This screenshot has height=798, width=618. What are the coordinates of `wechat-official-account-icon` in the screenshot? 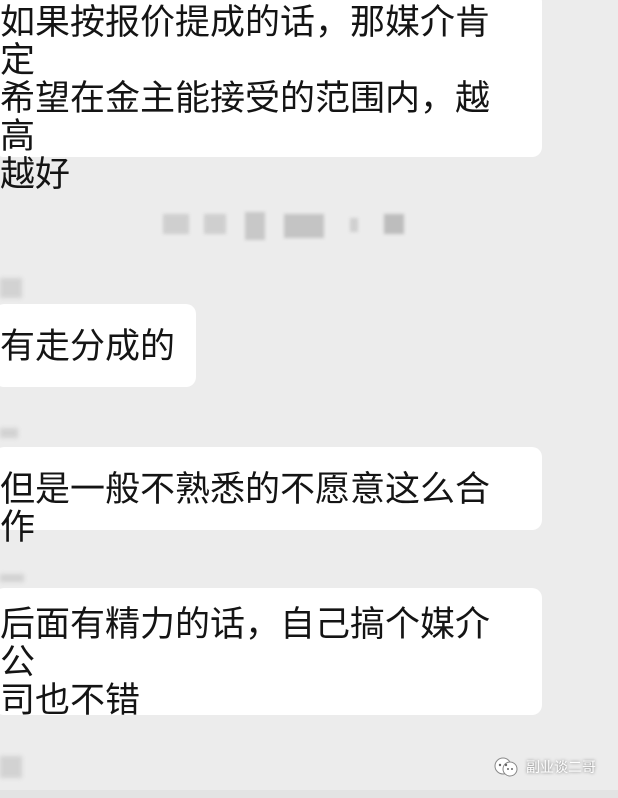 It's located at (506, 767).